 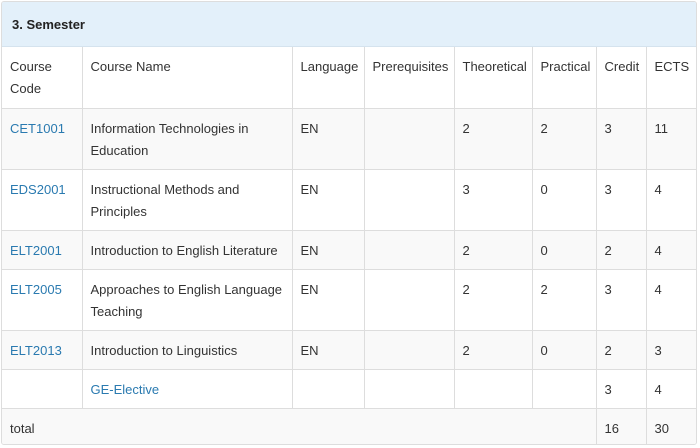 I want to click on practical-cell, so click(x=564, y=389).